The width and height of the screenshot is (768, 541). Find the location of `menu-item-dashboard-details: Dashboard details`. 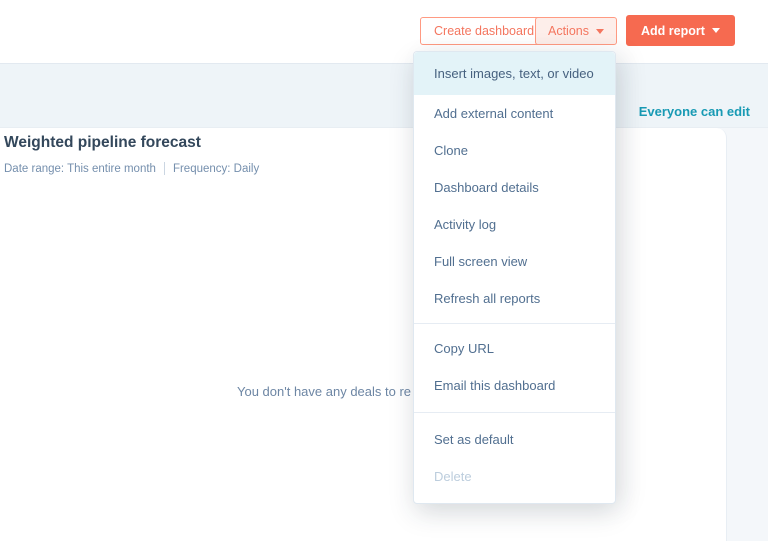

menu-item-dashboard-details: Dashboard details is located at coordinates (514, 187).